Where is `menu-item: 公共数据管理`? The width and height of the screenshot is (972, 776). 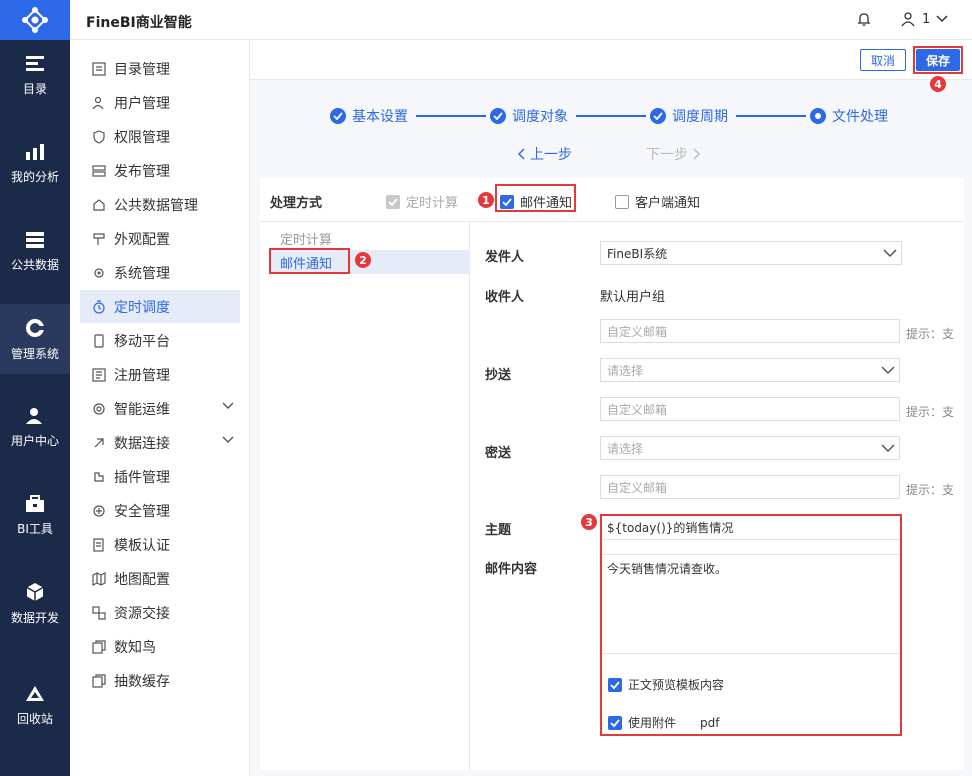
menu-item: 公共数据管理 is located at coordinates (160, 204).